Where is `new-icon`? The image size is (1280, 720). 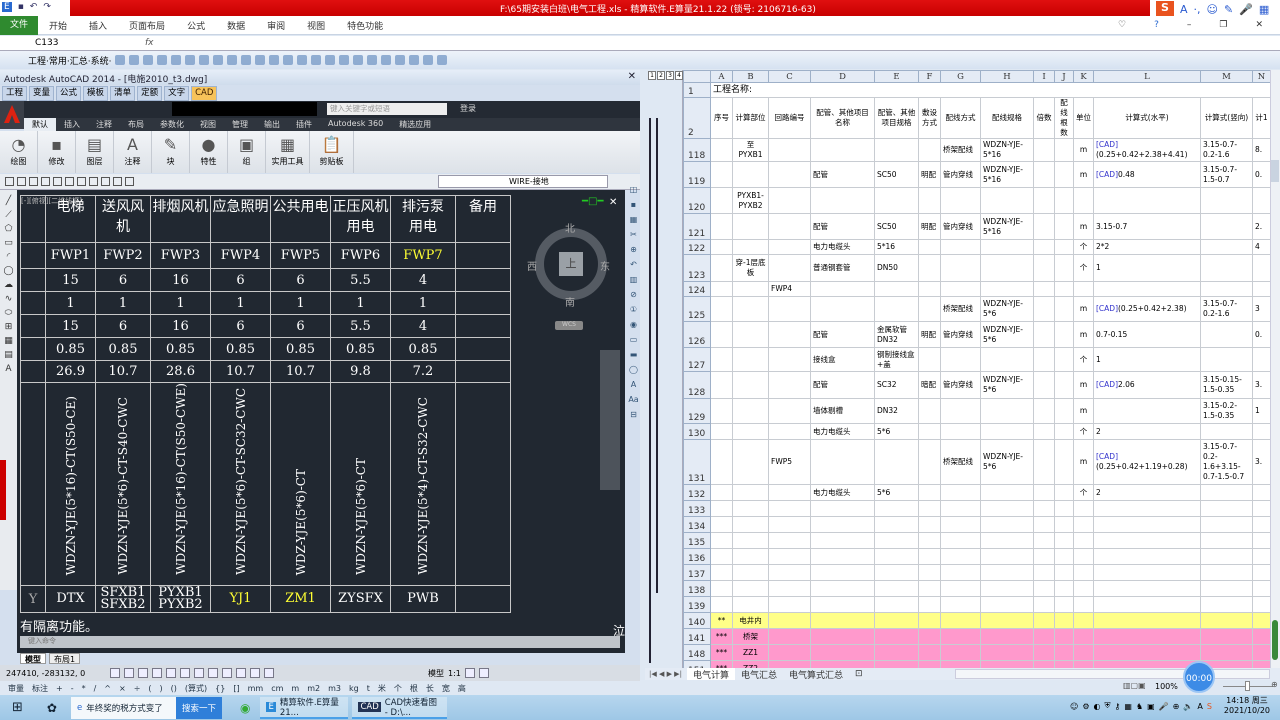 new-icon is located at coordinates (9, 181).